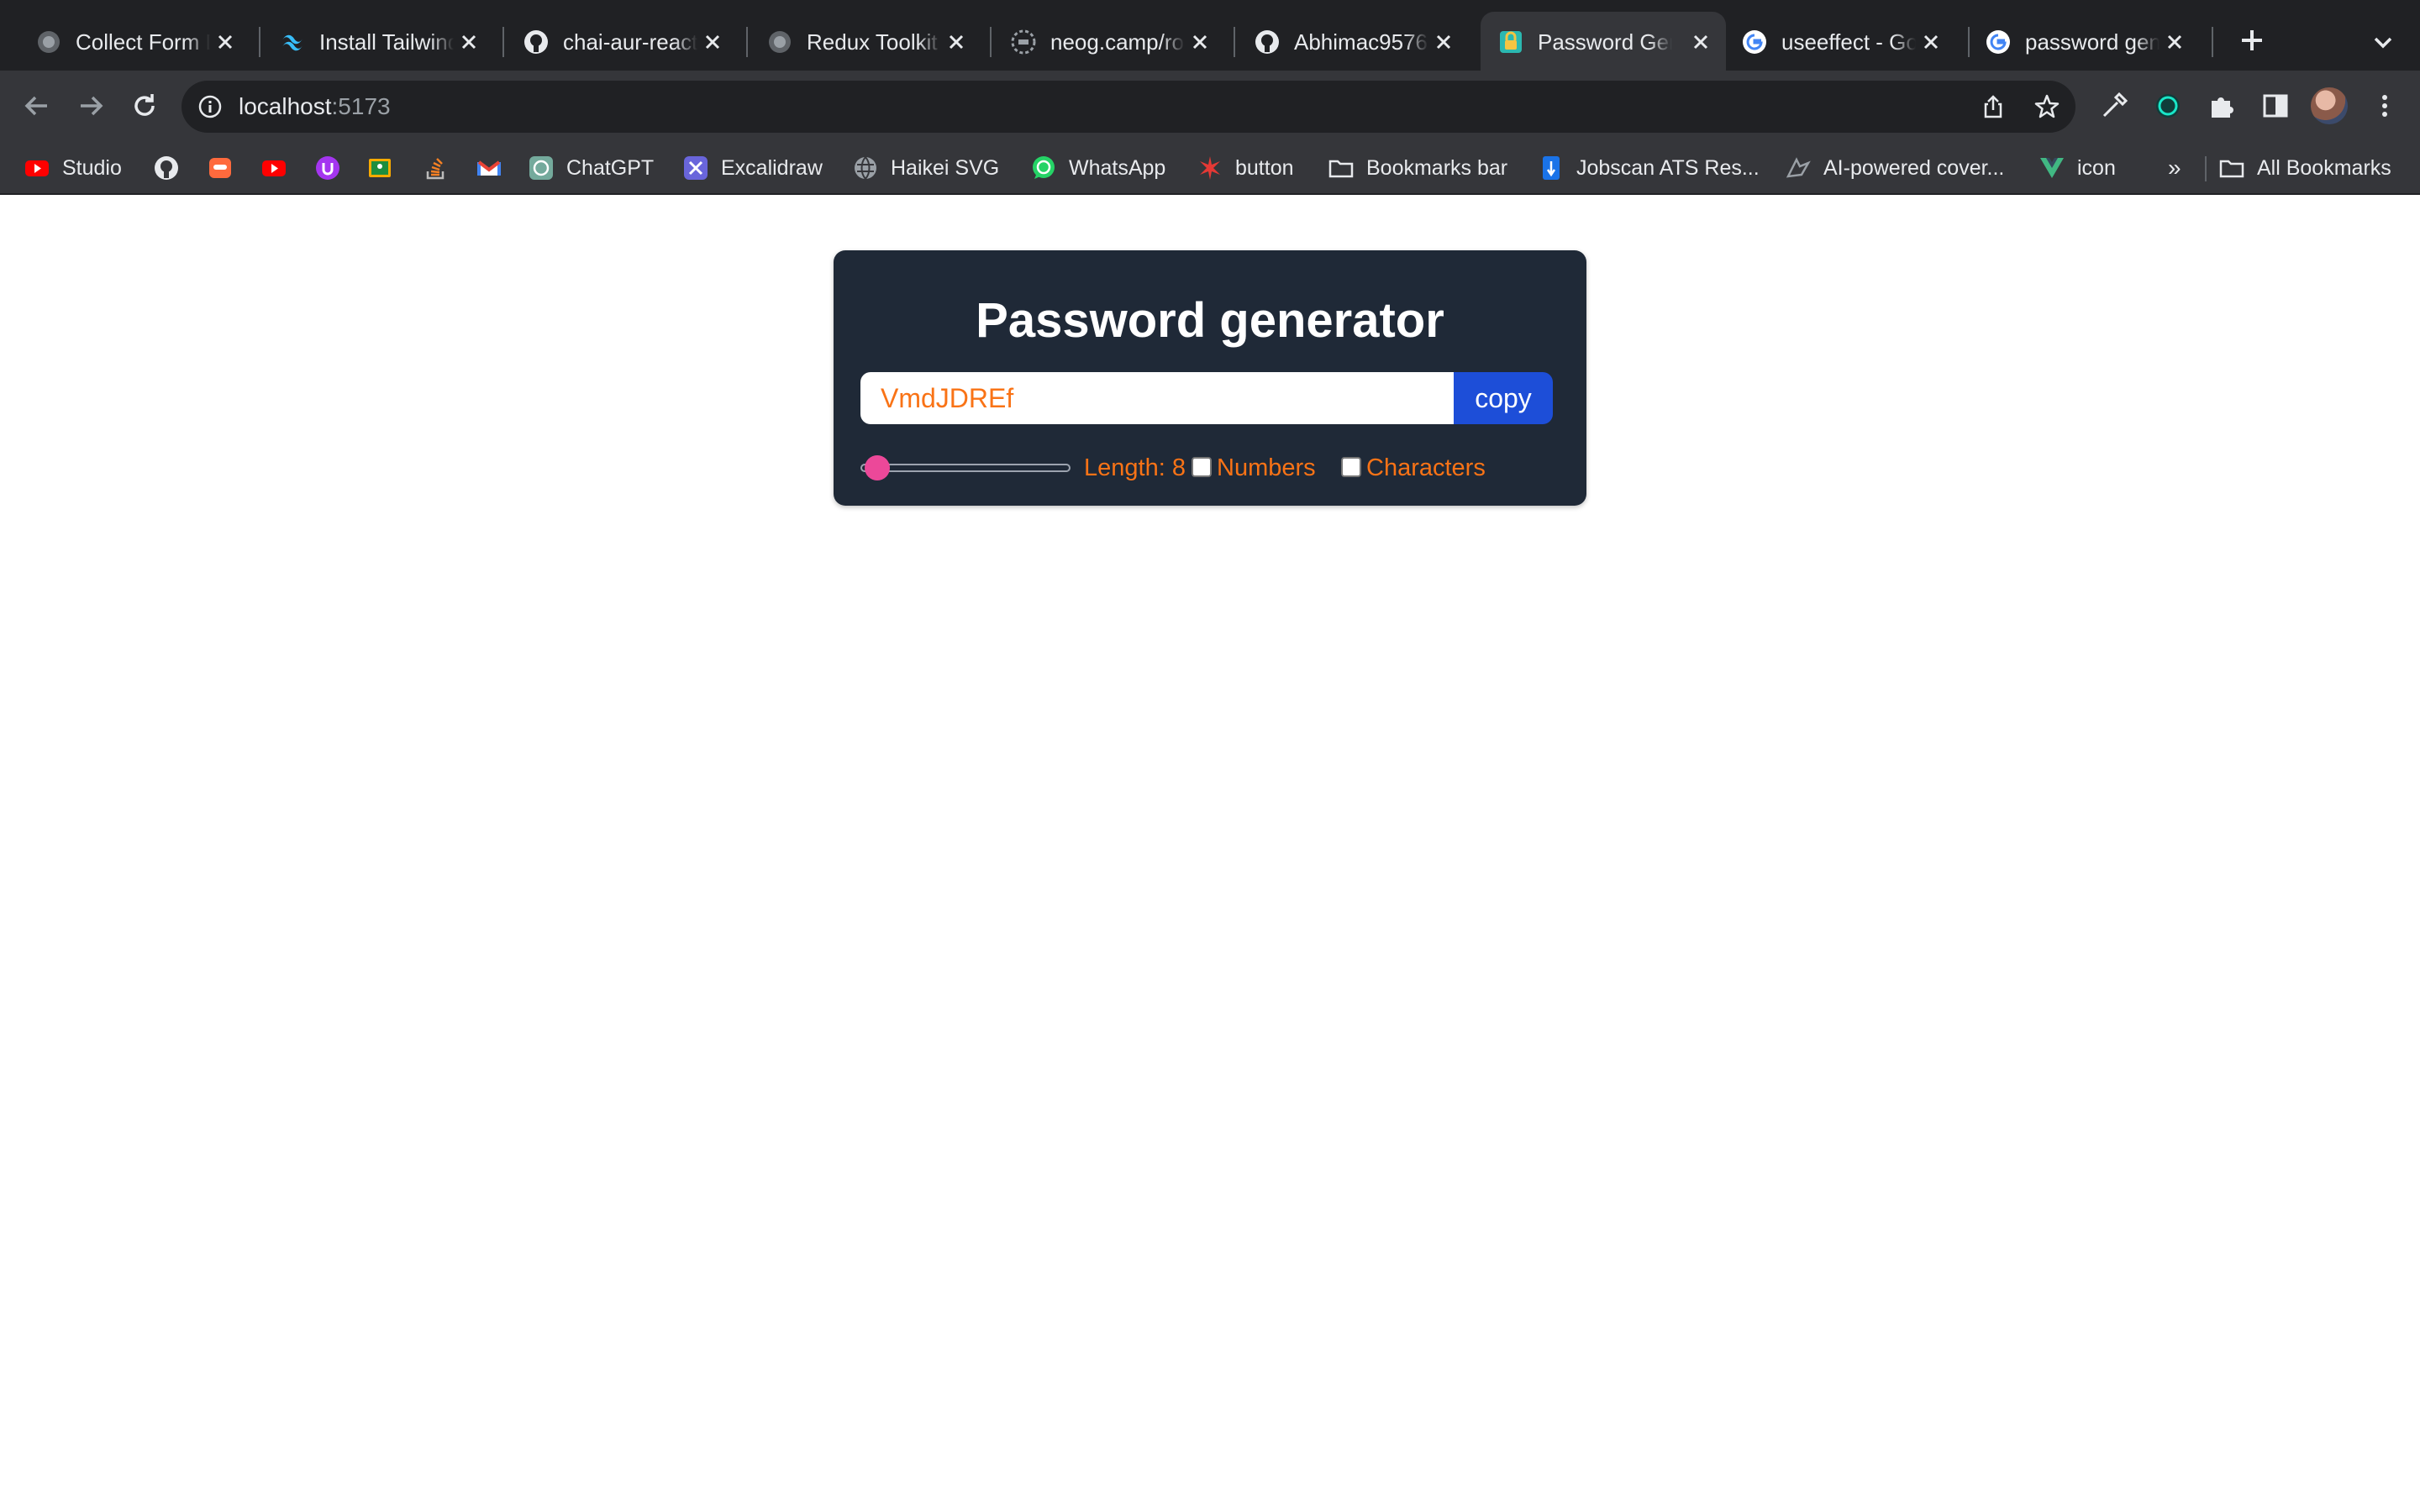 Image resolution: width=2420 pixels, height=1512 pixels. What do you see at coordinates (874, 42) in the screenshot?
I see `tab-title: Redux Toolkit` at bounding box center [874, 42].